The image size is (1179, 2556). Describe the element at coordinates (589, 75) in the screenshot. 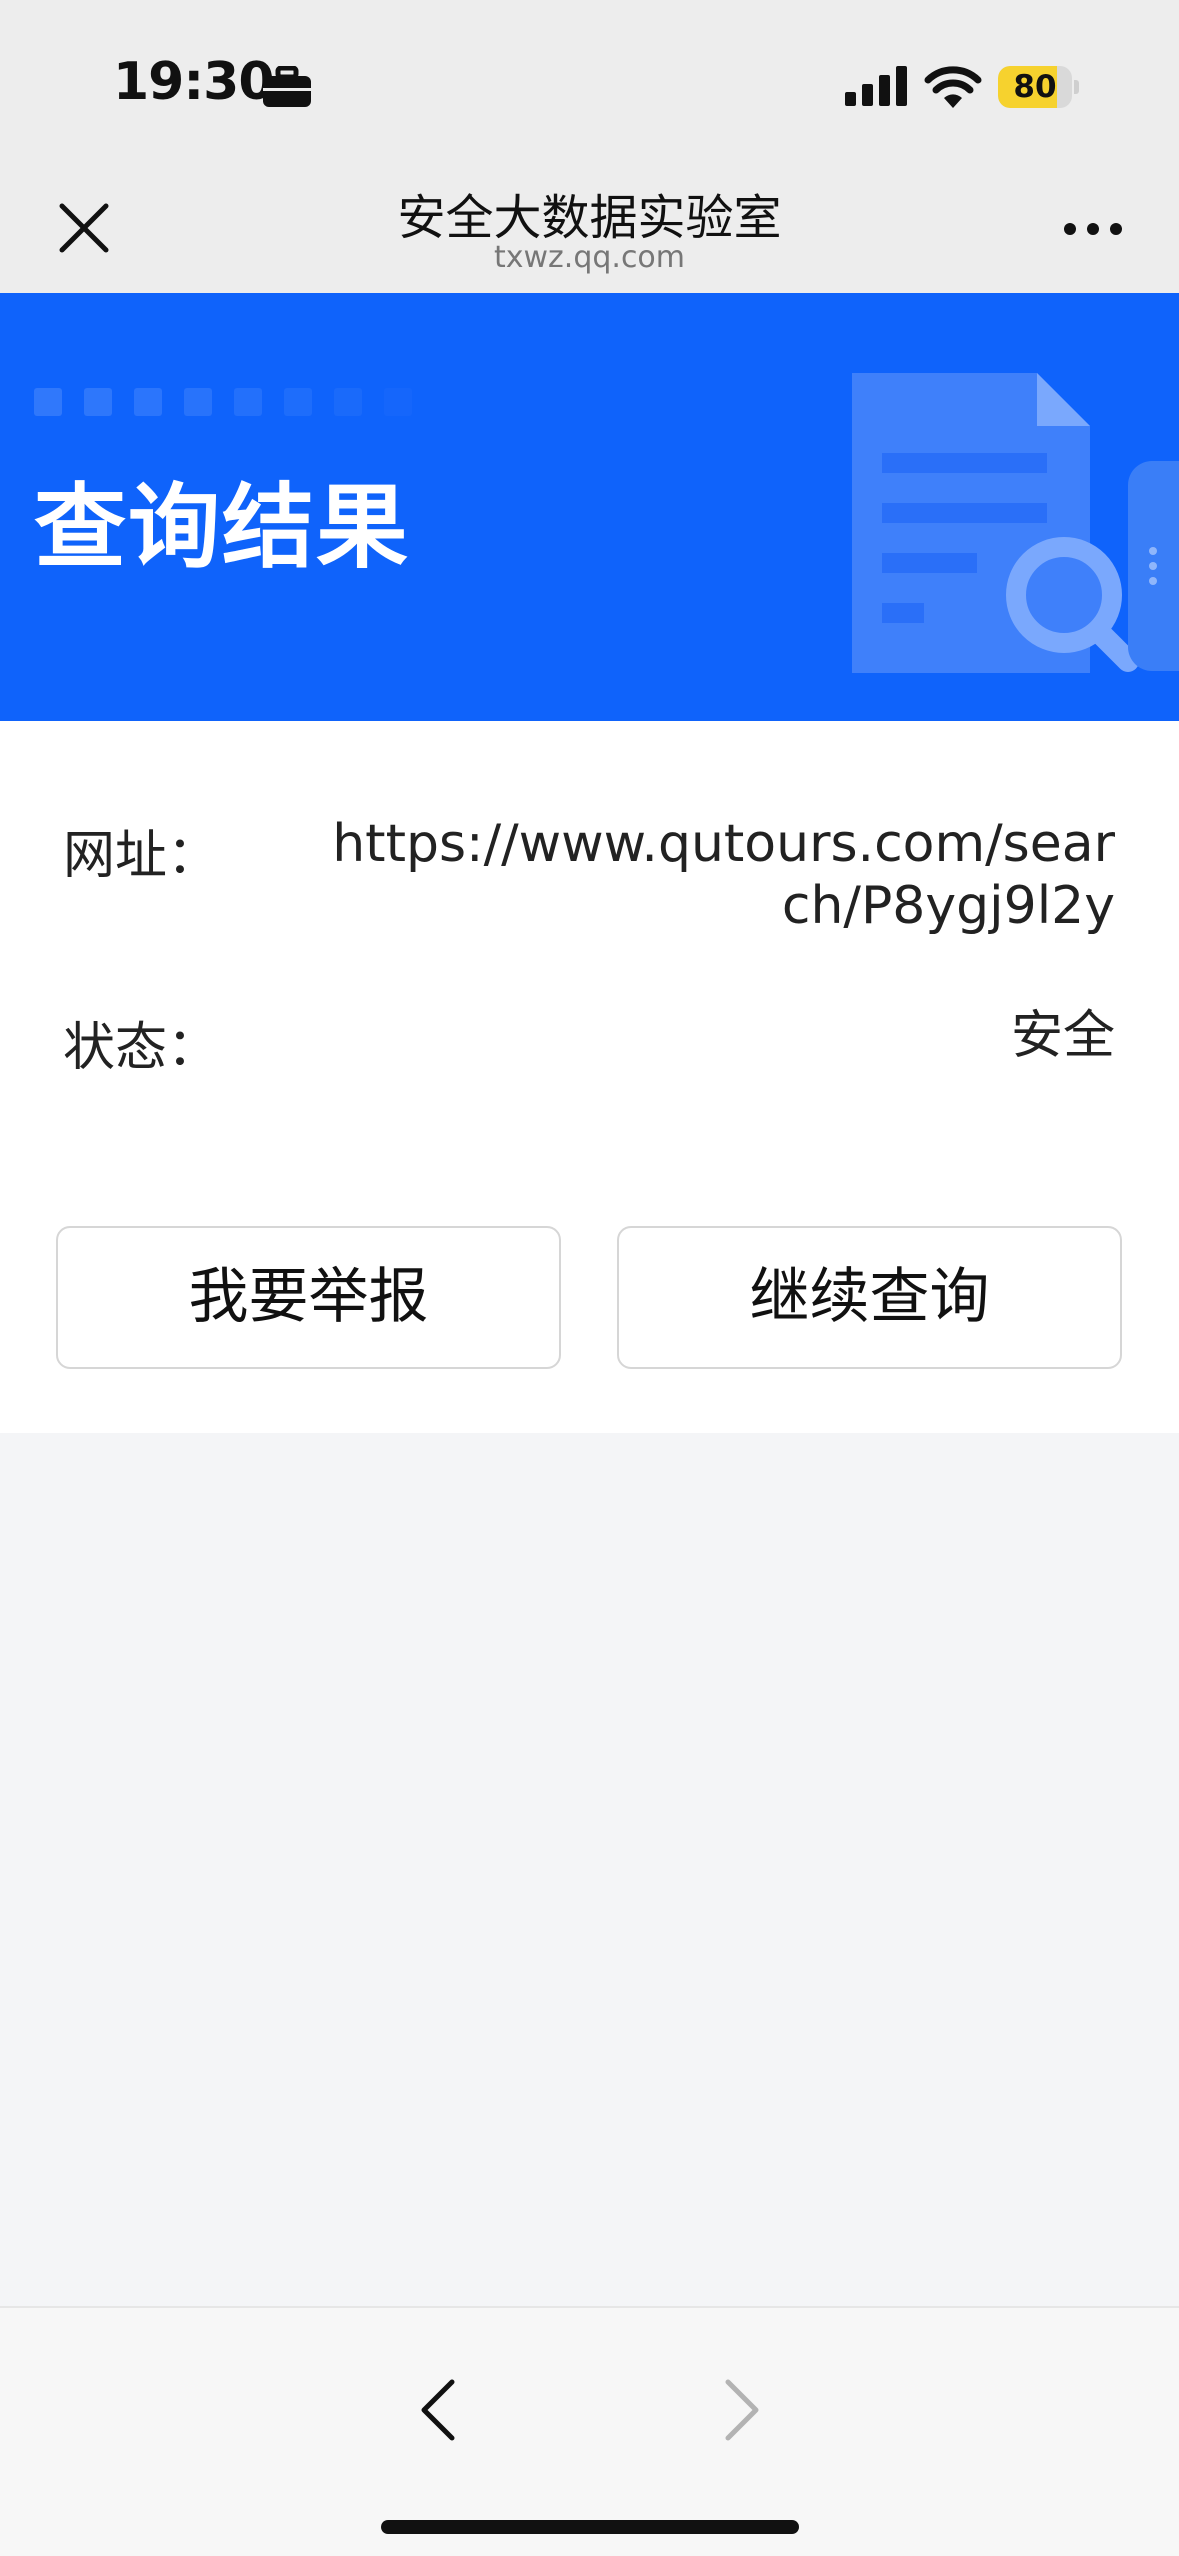

I see `status-bar: 19:30 80` at that location.